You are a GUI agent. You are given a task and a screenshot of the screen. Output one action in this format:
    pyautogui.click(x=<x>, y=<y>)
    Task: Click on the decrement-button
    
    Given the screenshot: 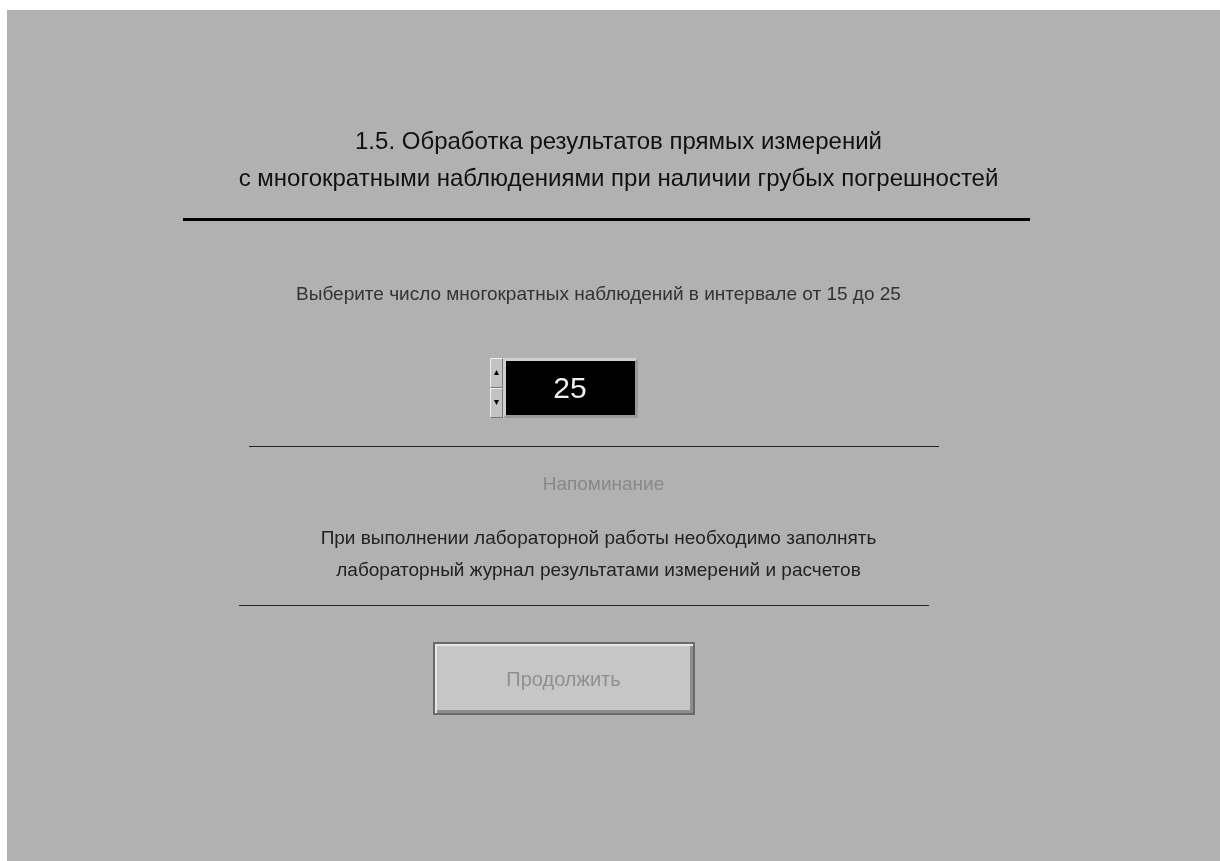 What is the action you would take?
    pyautogui.click(x=496, y=402)
    